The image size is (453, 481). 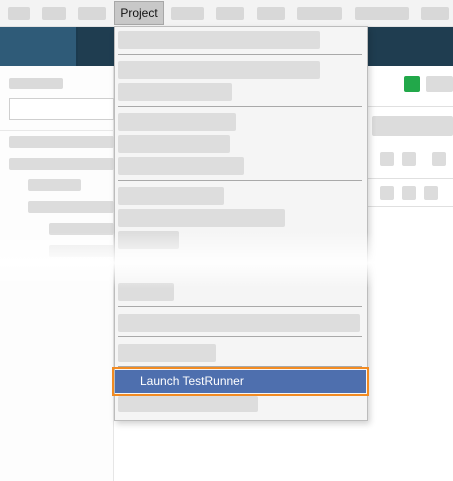 I want to click on panel-divider, so click(x=57, y=130).